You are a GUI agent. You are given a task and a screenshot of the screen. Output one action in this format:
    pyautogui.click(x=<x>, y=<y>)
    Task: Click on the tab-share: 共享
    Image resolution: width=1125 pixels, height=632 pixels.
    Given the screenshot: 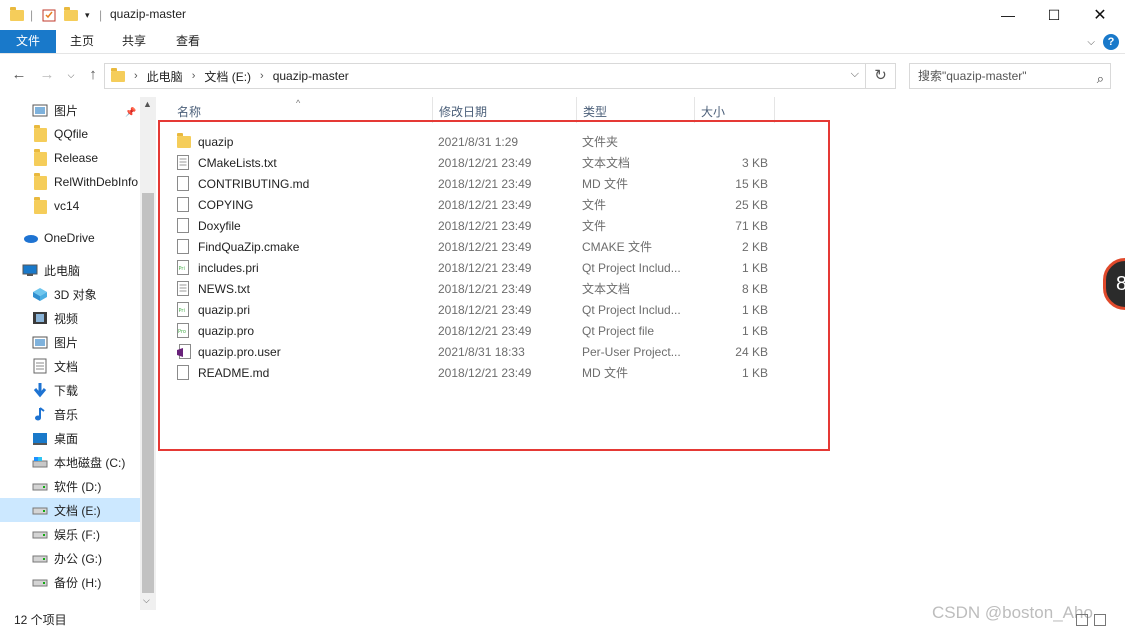 What is the action you would take?
    pyautogui.click(x=134, y=41)
    